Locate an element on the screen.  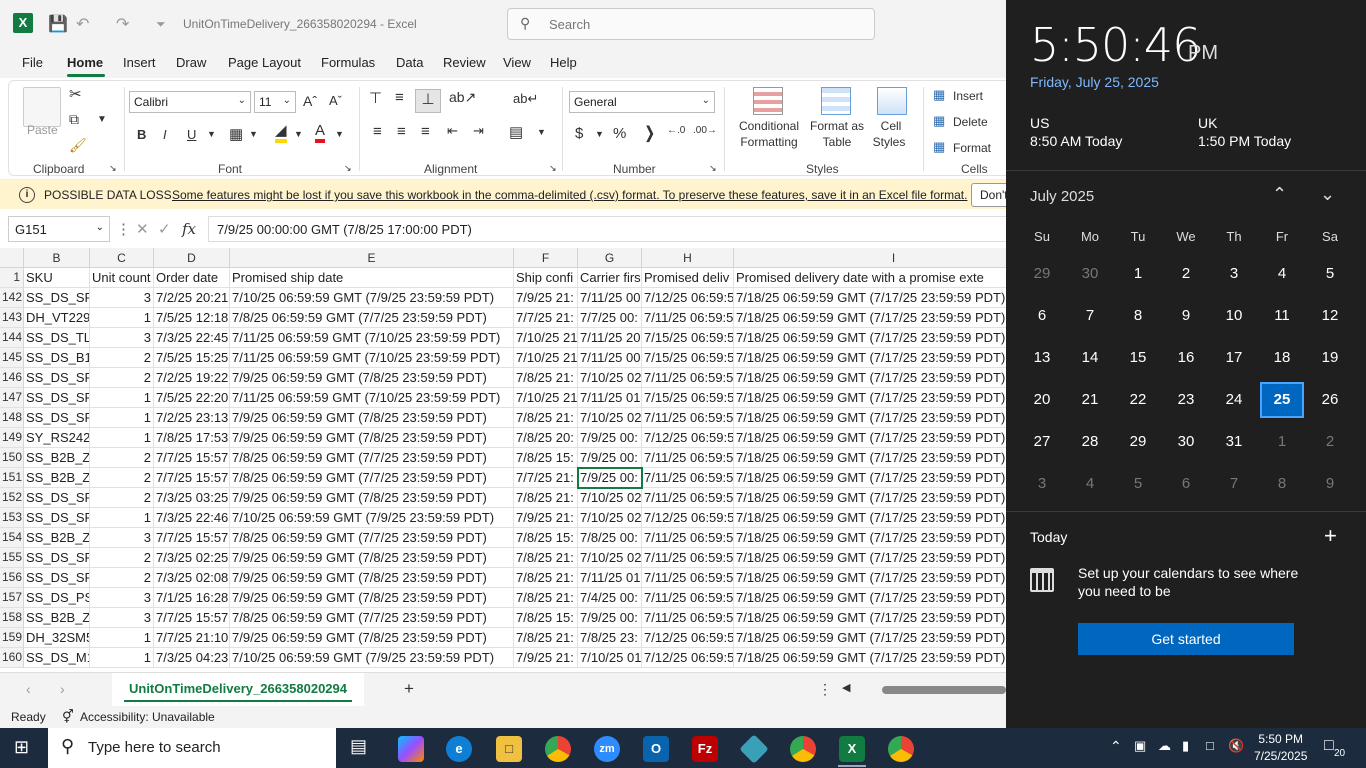
windows-start-icon: ⊞ is located at coordinates (21, 747).